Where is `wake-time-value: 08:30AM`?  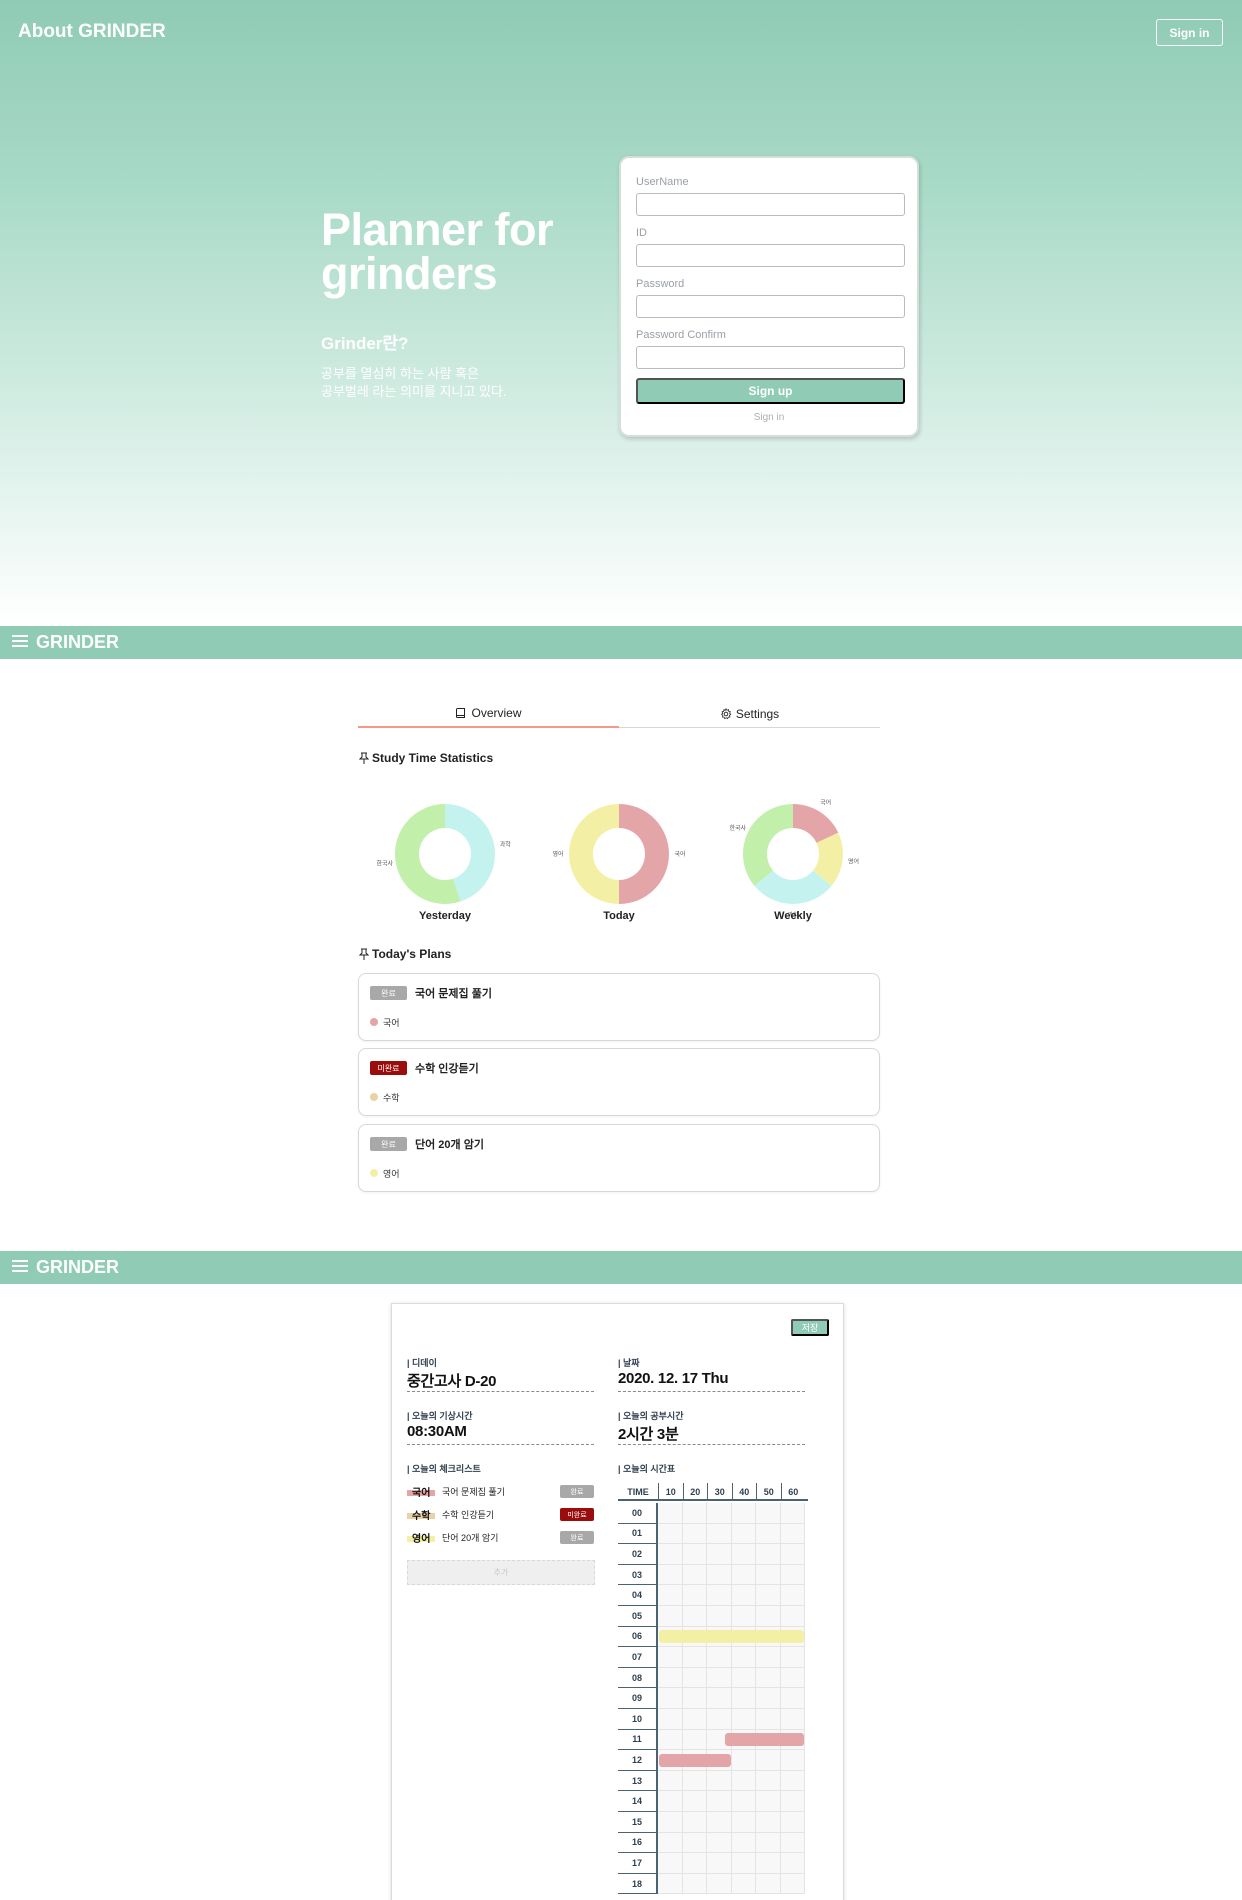 wake-time-value: 08:30AM is located at coordinates (500, 1434).